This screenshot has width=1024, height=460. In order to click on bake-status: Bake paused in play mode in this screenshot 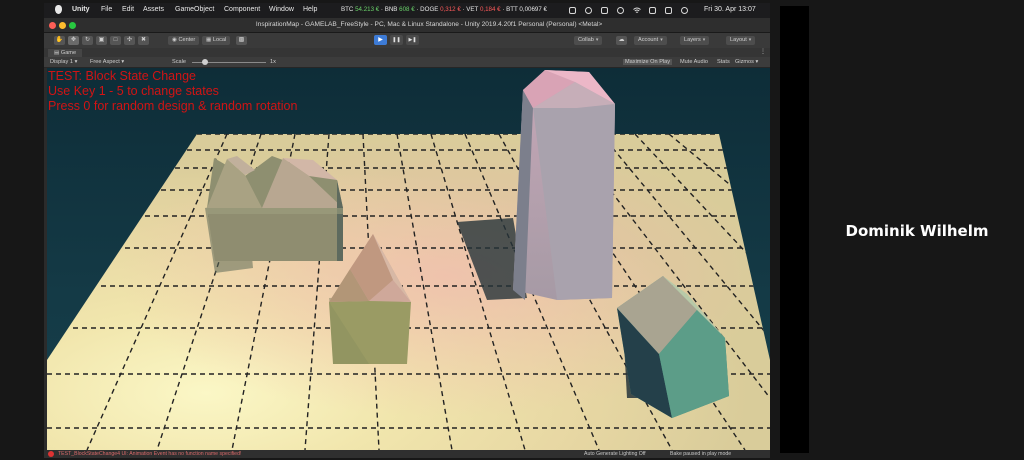, I will do `click(701, 454)`.